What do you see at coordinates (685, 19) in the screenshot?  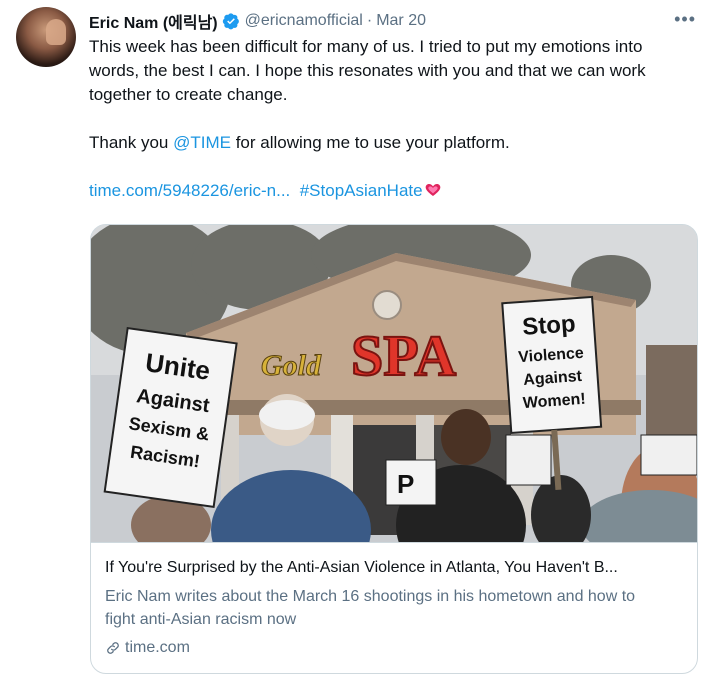 I see `more-icon: •••` at bounding box center [685, 19].